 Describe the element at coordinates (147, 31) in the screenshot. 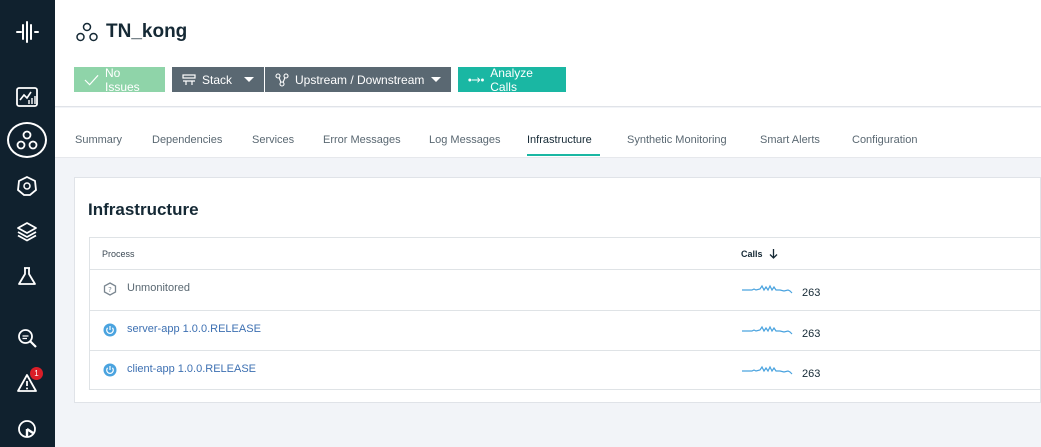

I see `page-title: TN_kong` at that location.